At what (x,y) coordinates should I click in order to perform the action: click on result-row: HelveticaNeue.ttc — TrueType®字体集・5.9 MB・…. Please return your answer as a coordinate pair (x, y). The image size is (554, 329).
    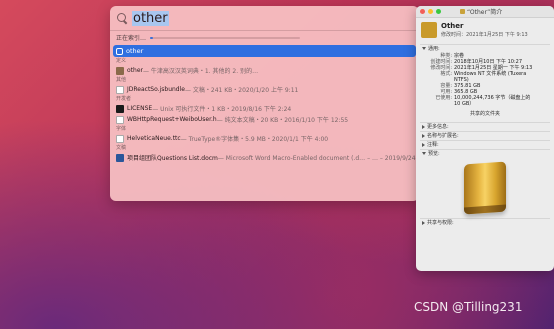
    Looking at the image, I should click on (264, 138).